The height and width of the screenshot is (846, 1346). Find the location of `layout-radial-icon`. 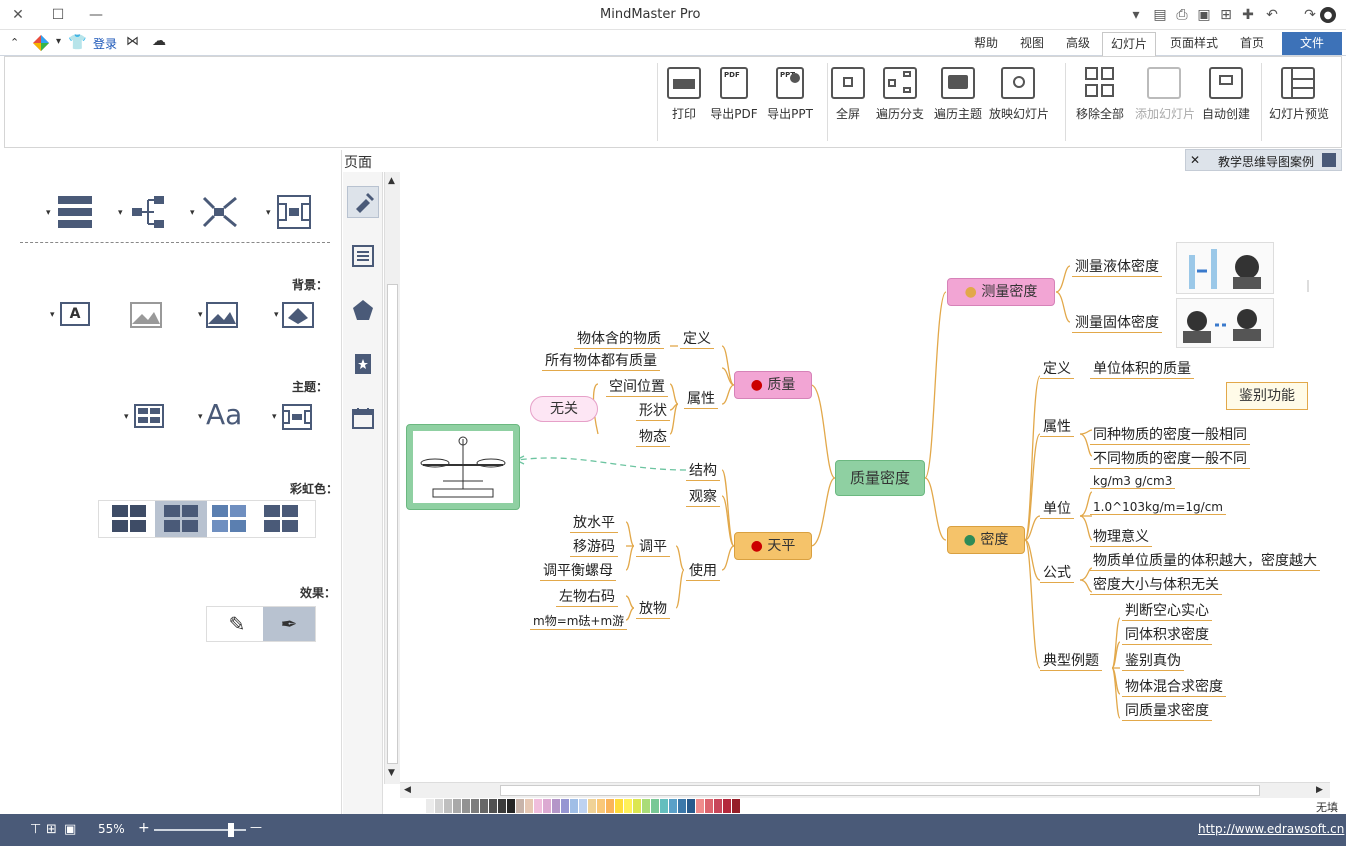

layout-radial-icon is located at coordinates (220, 212).